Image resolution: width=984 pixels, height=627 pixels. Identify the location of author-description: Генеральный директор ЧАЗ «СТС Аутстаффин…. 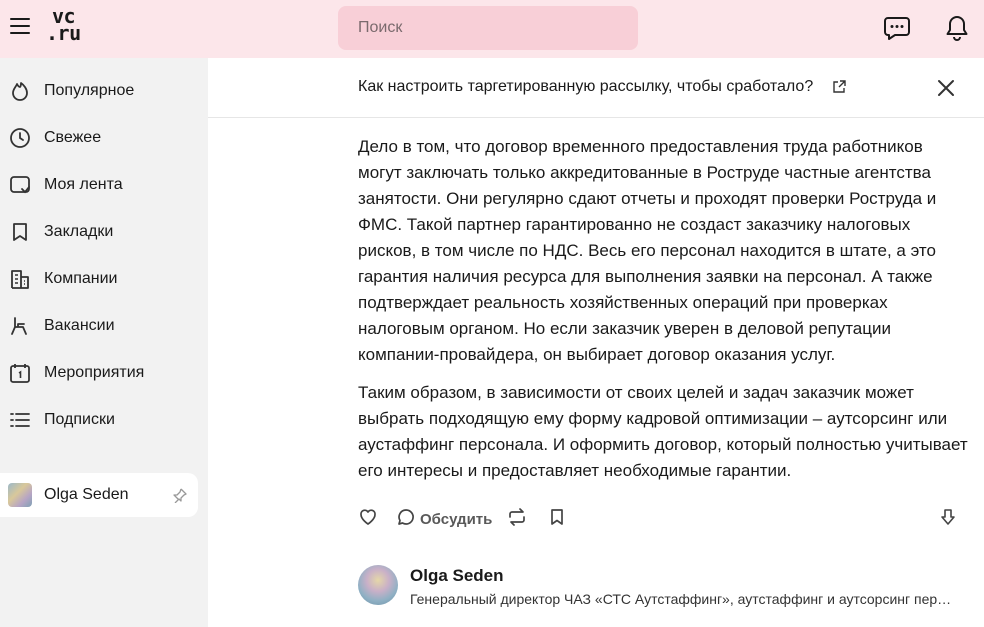
(684, 599).